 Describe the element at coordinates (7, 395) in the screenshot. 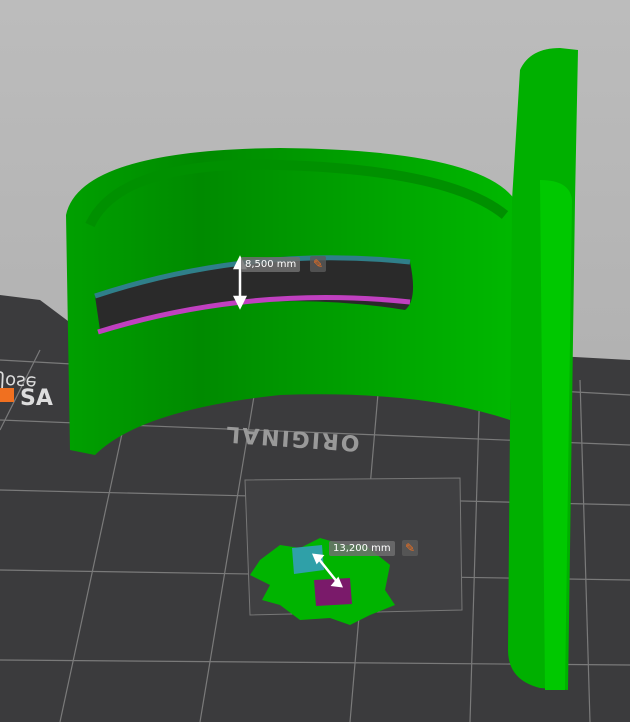

I see `bed-logo-accent` at that location.